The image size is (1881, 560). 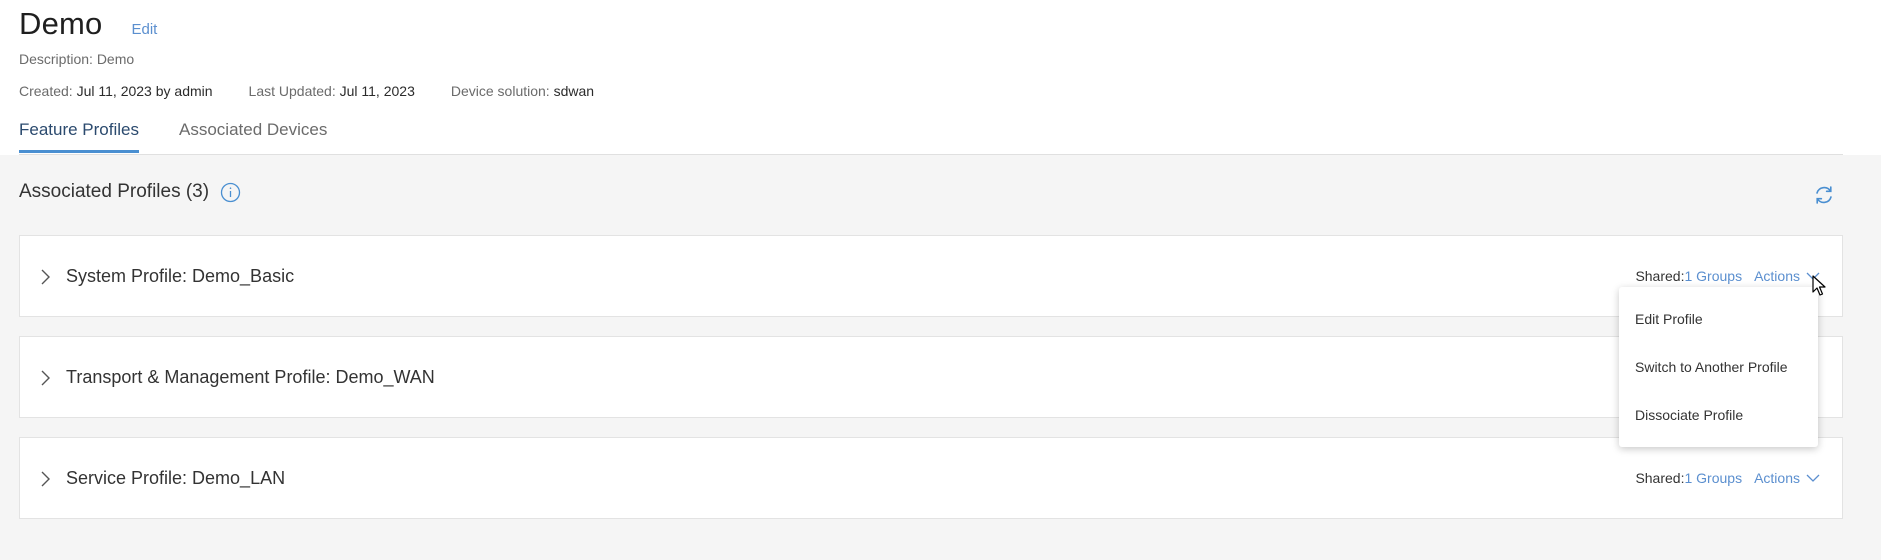 What do you see at coordinates (931, 377) in the screenshot?
I see `profile-card-transport: Transport & Management Profile: Demo_WAN` at bounding box center [931, 377].